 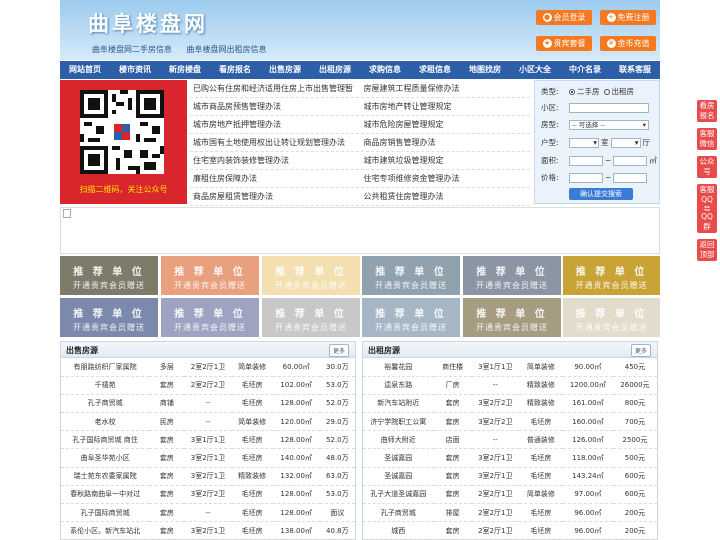 I want to click on secondhand-link: 曲阜楼盘网二手房信息, so click(x=132, y=49).